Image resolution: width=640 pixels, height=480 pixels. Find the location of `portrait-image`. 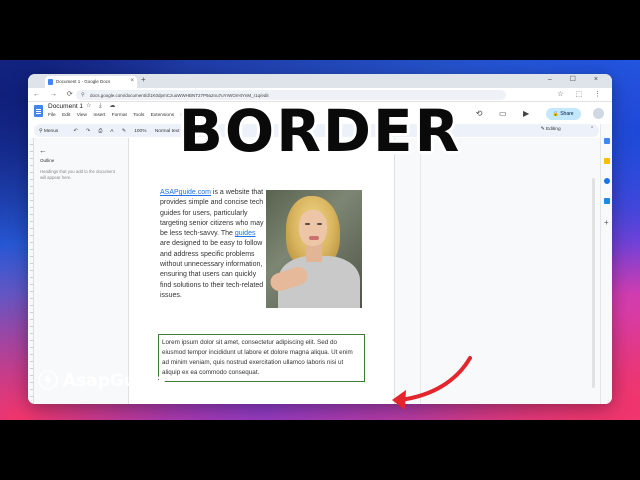

portrait-image is located at coordinates (314, 249).